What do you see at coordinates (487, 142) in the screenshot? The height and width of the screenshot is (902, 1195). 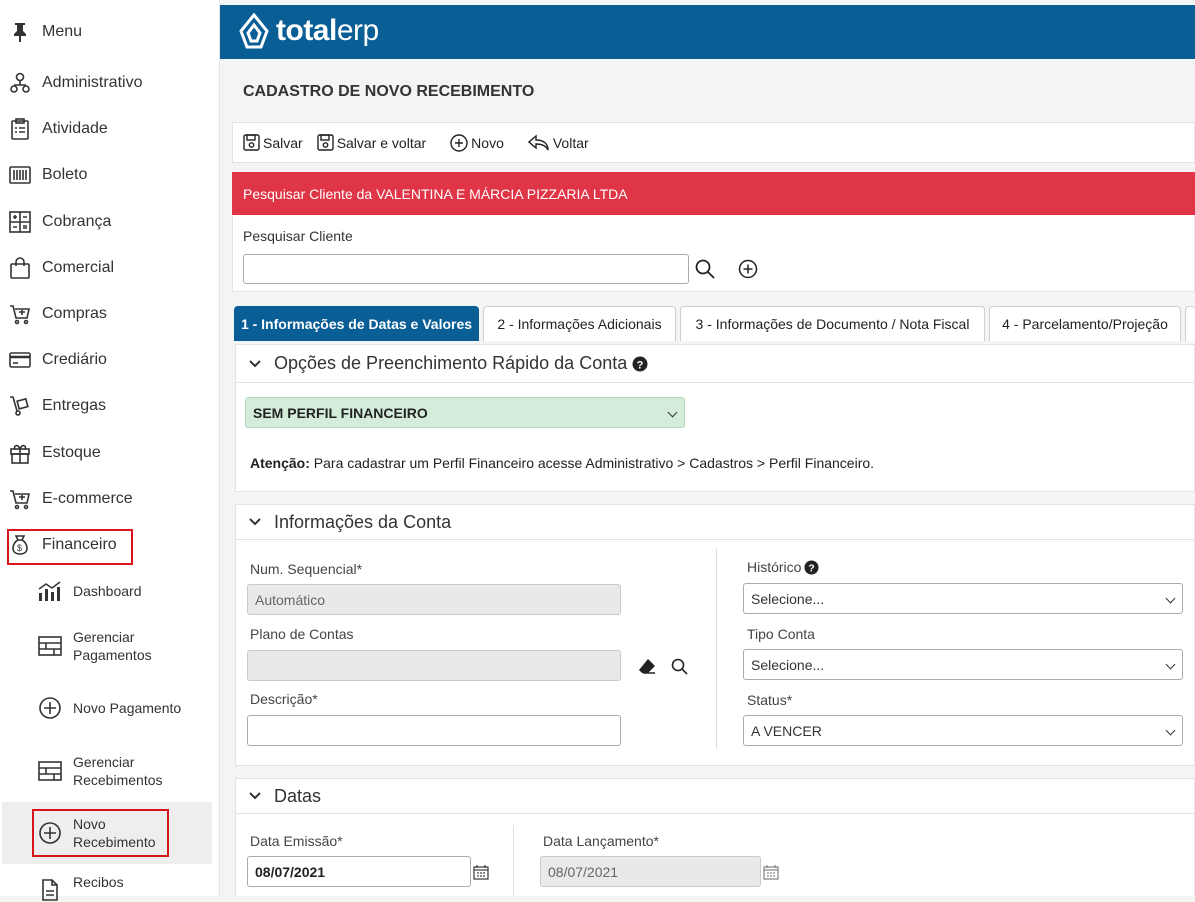 I see `new-button-label: Novo` at bounding box center [487, 142].